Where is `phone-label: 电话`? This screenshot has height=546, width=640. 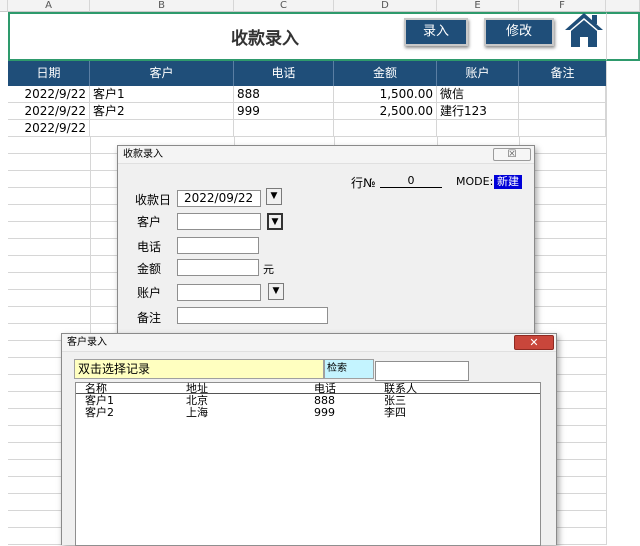 phone-label: 电话 is located at coordinates (149, 247).